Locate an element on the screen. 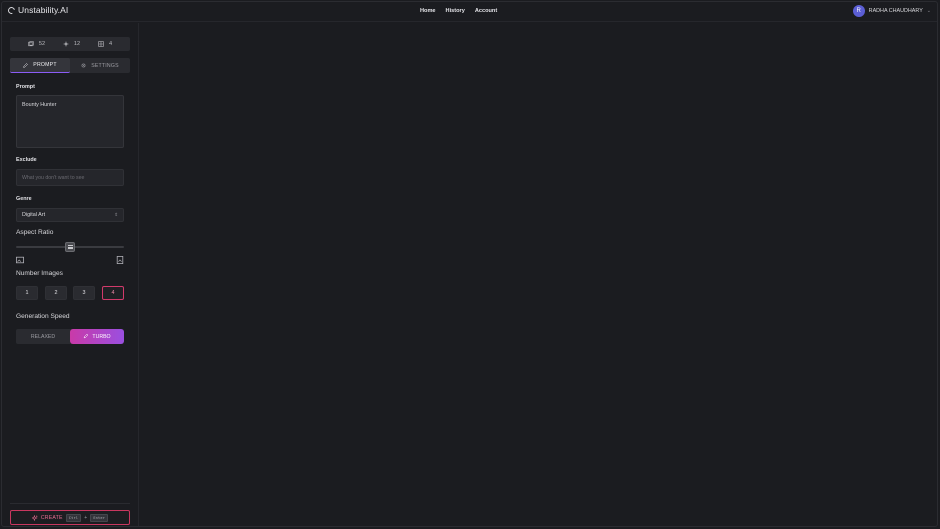 Image resolution: width=940 pixels, height=529 pixels. aspect-ratio-slider is located at coordinates (70, 247).